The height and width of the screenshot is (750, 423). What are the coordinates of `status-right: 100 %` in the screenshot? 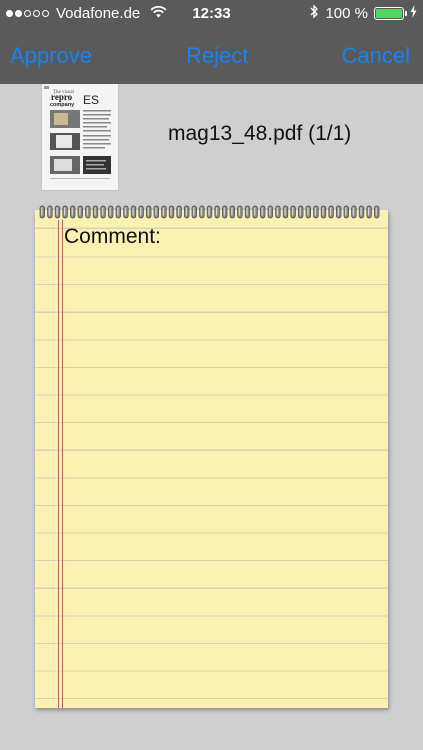 It's located at (363, 13).